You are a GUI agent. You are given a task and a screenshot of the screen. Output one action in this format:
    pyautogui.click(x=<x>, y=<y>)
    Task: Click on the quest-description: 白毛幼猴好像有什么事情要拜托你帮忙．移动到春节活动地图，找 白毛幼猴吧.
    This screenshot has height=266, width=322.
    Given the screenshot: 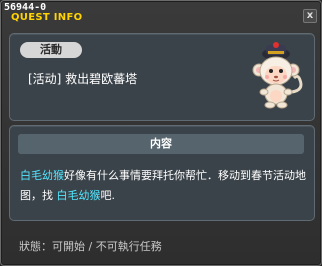 What is the action you would take?
    pyautogui.click(x=164, y=186)
    